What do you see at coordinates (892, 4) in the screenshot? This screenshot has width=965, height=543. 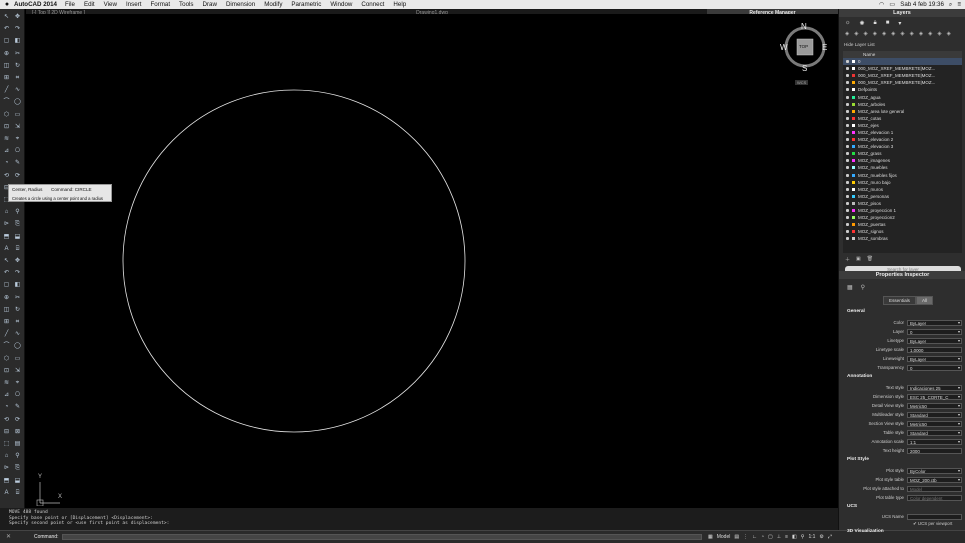 I see `battery-icon: ▭` at bounding box center [892, 4].